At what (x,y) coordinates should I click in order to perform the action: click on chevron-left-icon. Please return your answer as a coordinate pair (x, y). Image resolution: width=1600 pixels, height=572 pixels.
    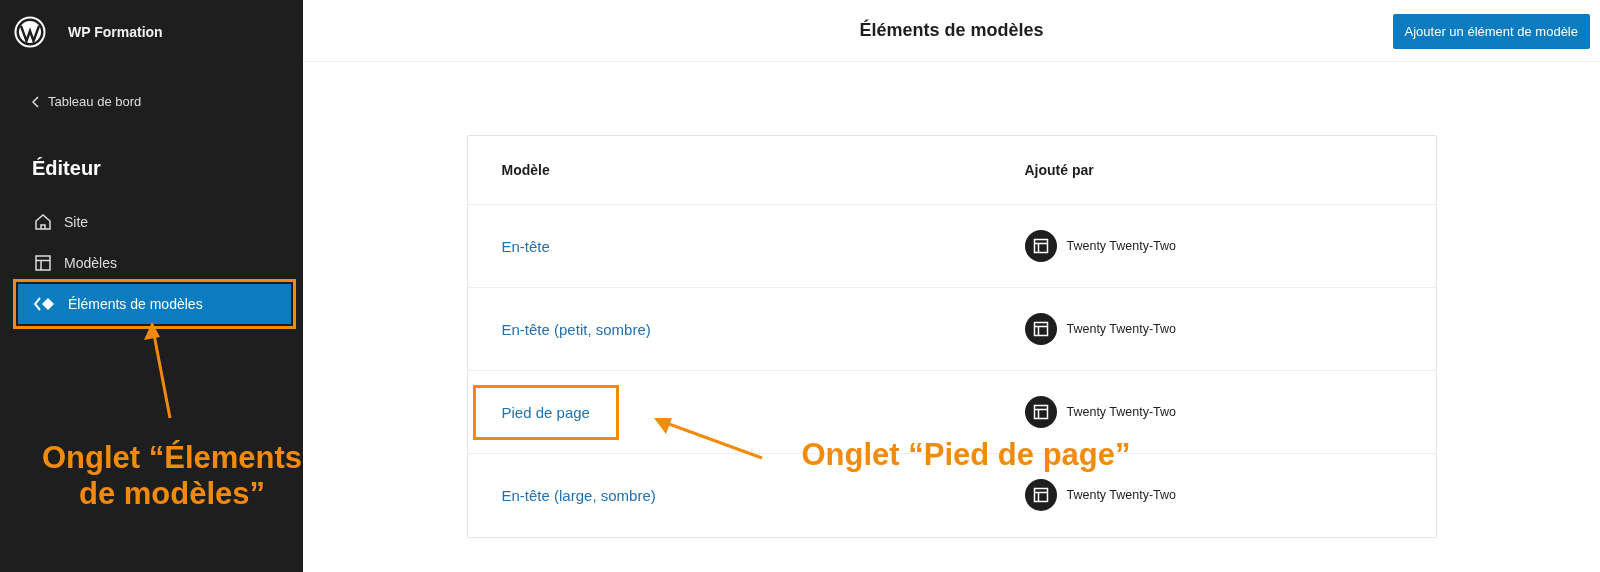
    Looking at the image, I should click on (36, 101).